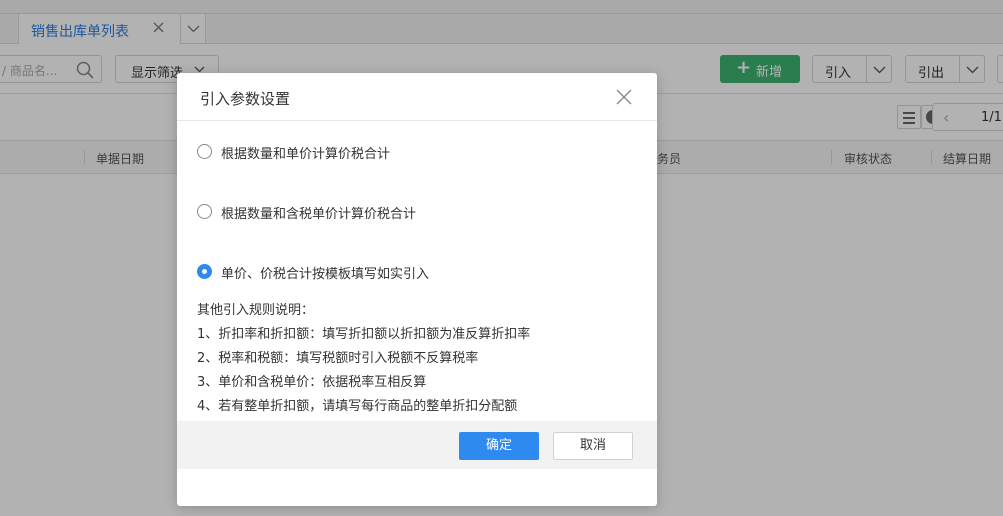 Image resolution: width=1003 pixels, height=516 pixels. Describe the element at coordinates (499, 446) in the screenshot. I see `confirm-button: 确定` at that location.